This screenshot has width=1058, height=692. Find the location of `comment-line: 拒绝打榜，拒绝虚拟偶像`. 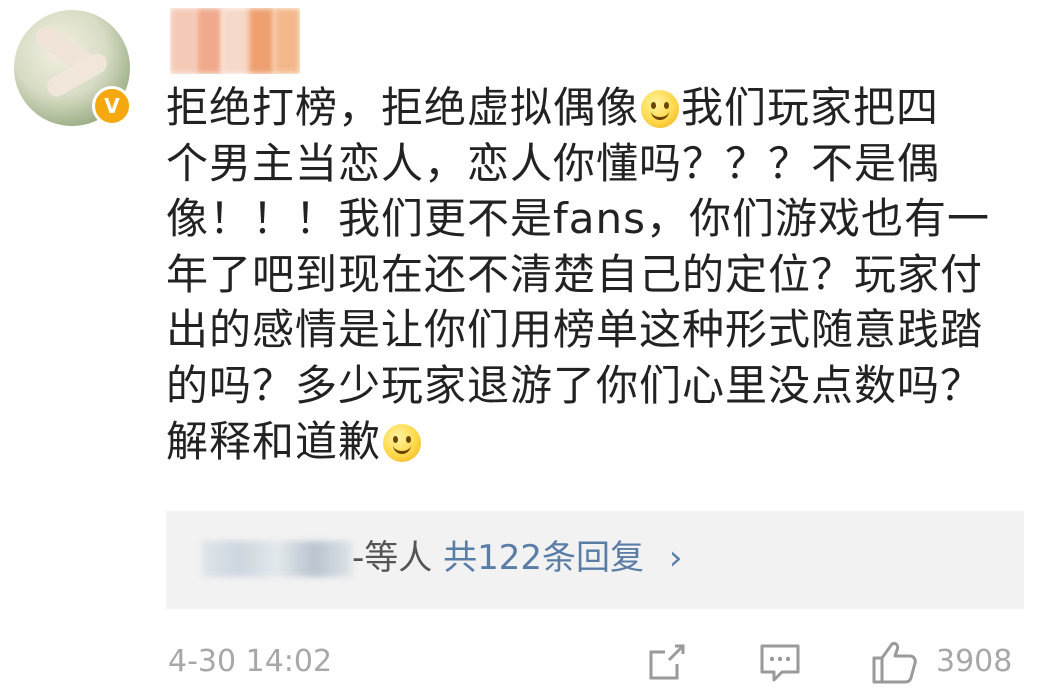

comment-line: 拒绝打榜，拒绝虚拟偶像 is located at coordinates (403, 107).